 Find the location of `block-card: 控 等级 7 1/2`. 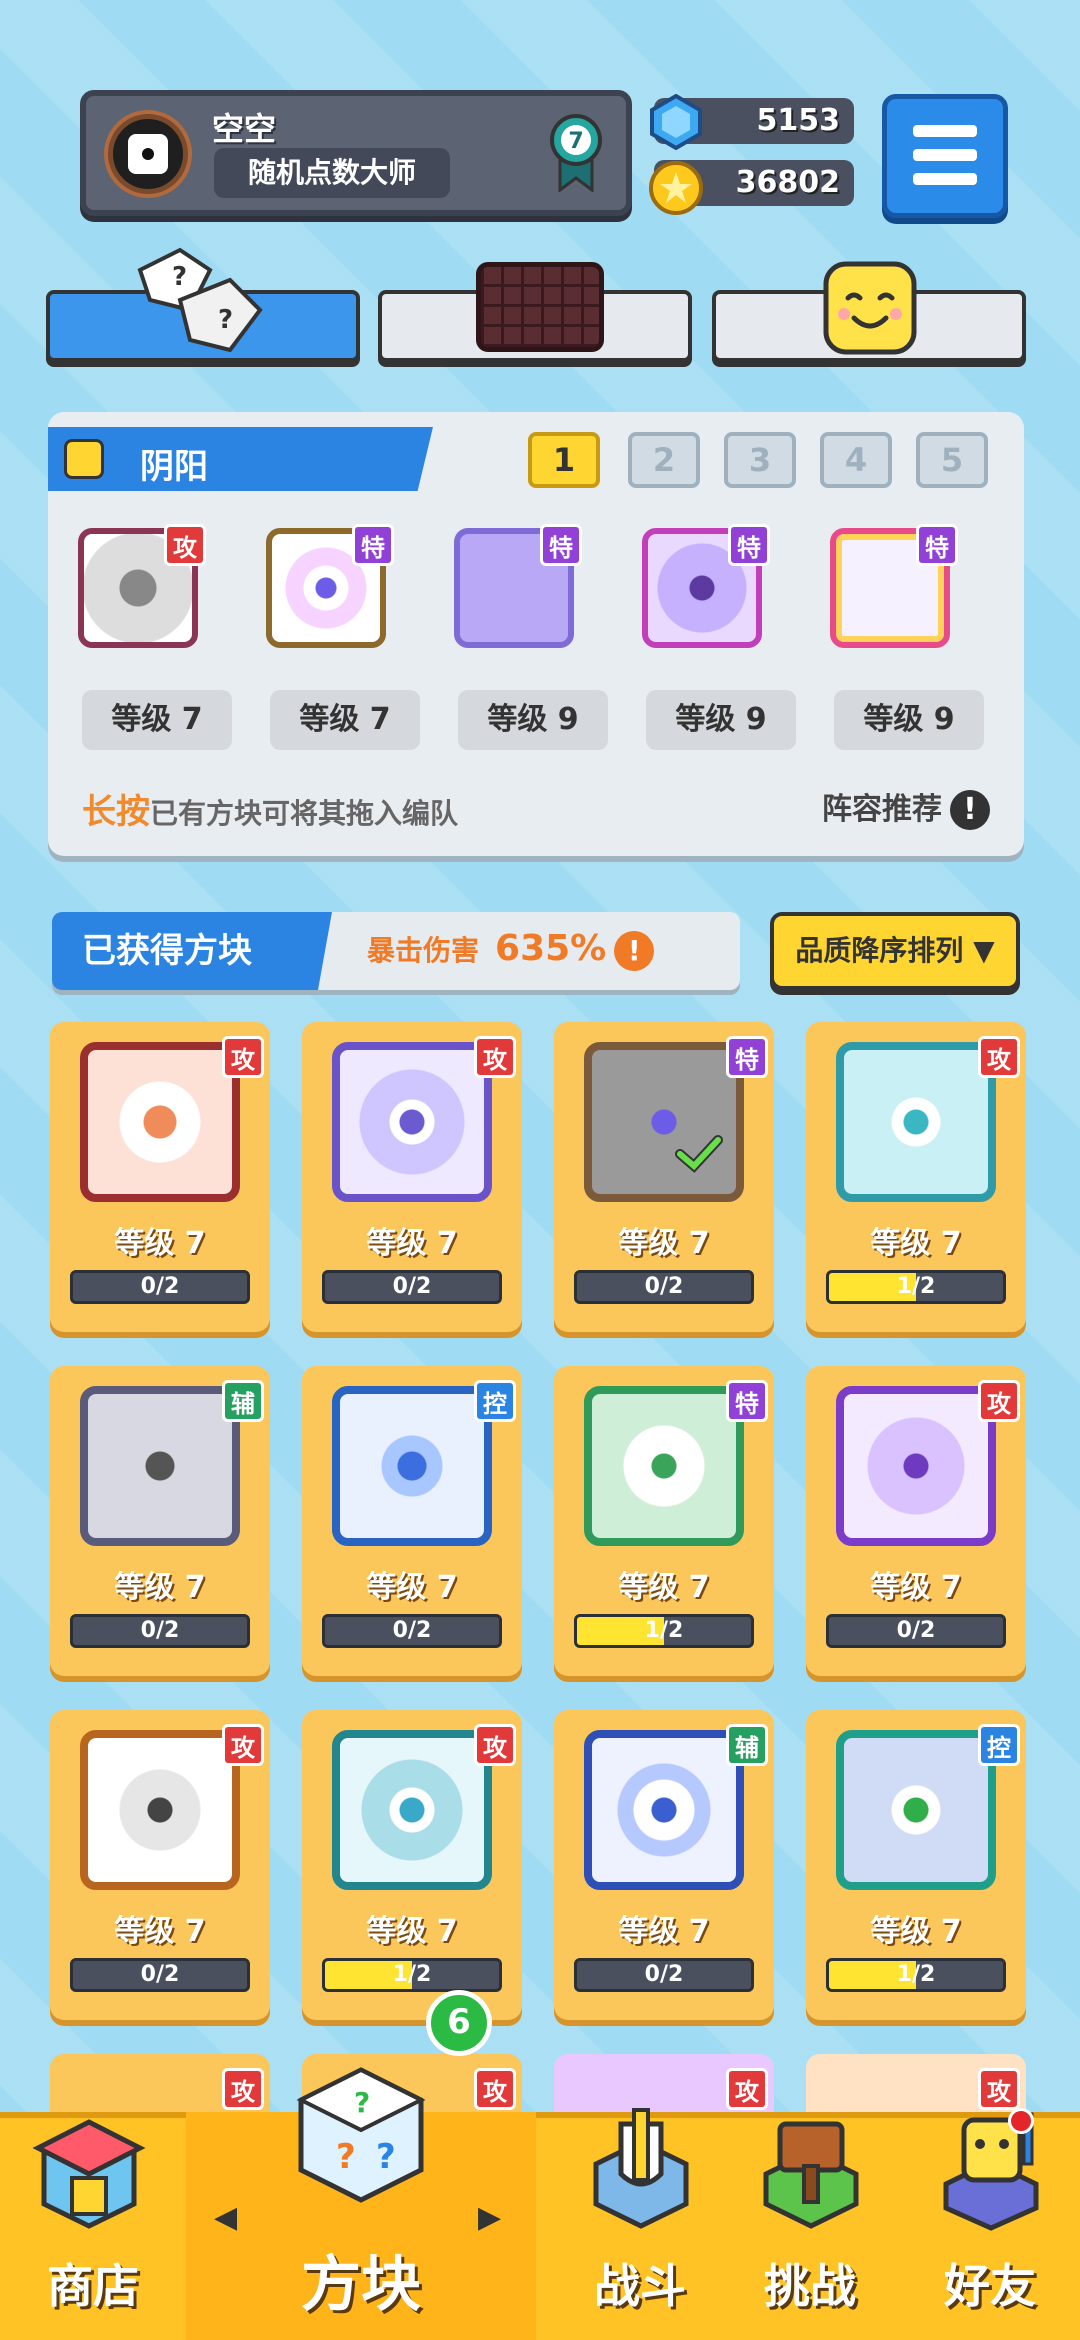

block-card: 控 等级 7 1/2 is located at coordinates (916, 1865).